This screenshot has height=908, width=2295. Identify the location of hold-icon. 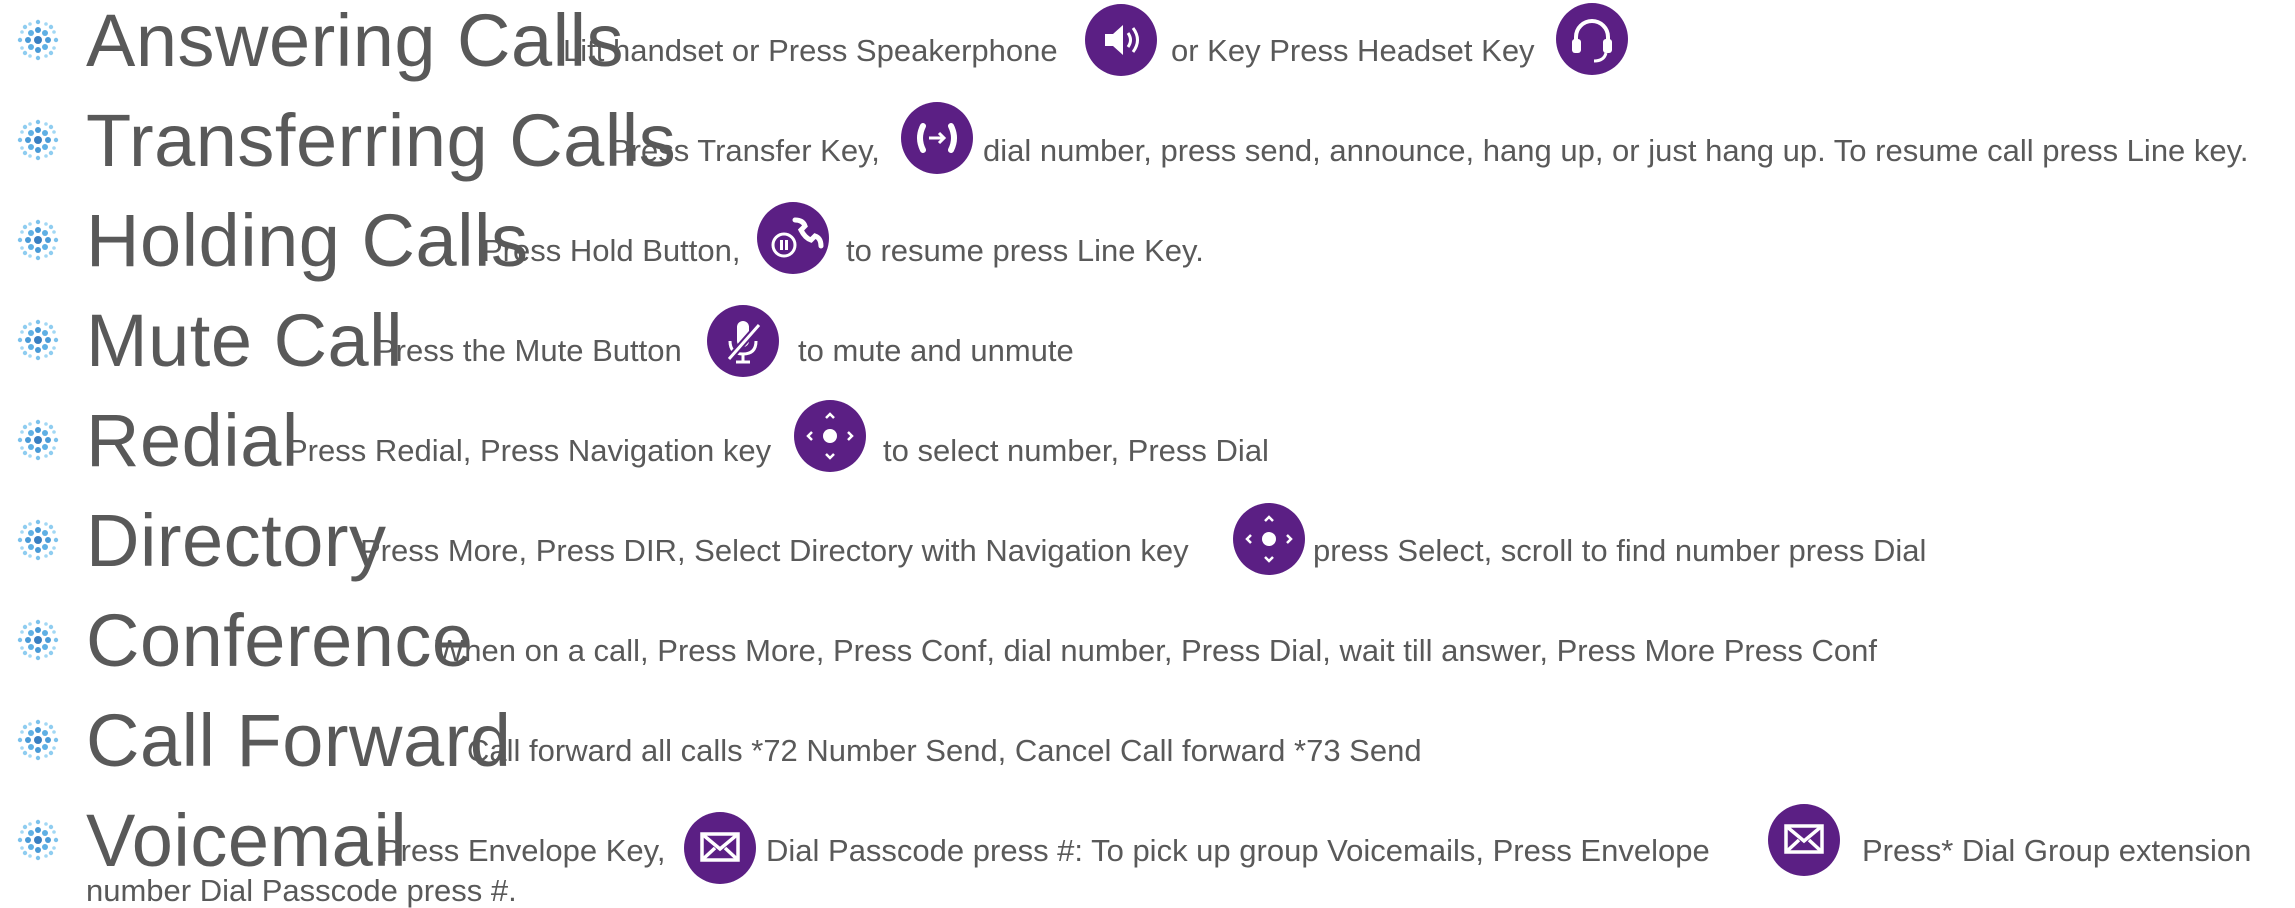
(793, 238).